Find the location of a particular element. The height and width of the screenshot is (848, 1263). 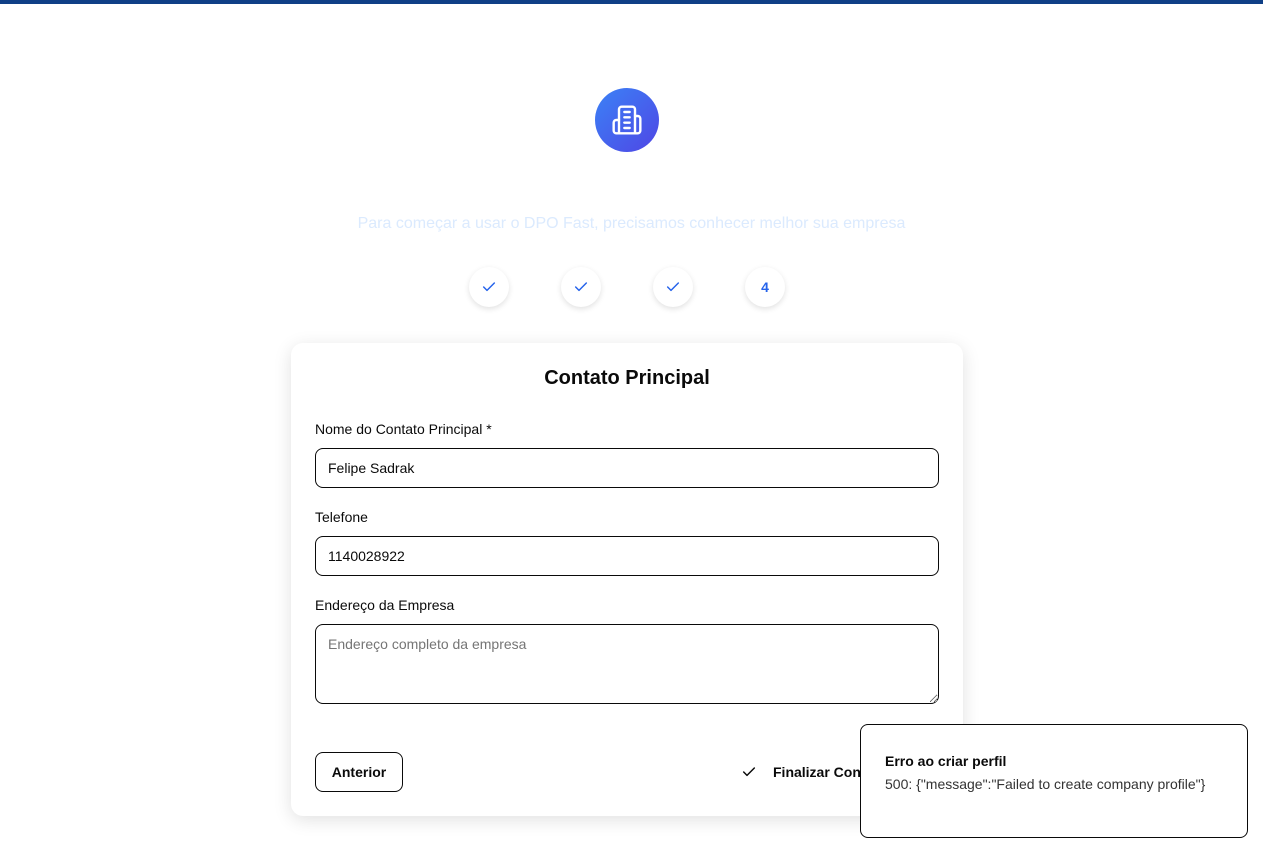

toast-title: Erro ao criar perfil is located at coordinates (946, 761).